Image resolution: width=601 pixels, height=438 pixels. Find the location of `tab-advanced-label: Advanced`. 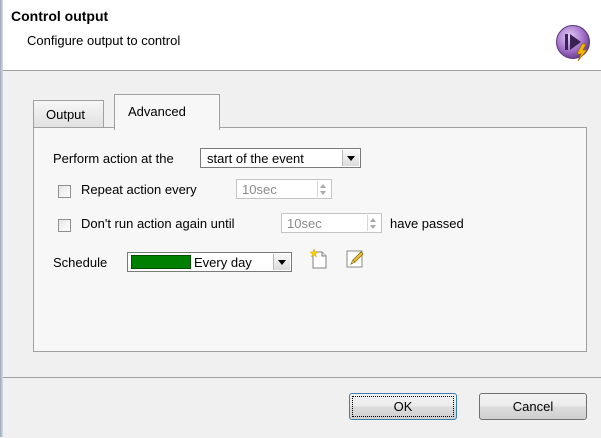

tab-advanced-label: Advanced is located at coordinates (157, 111).